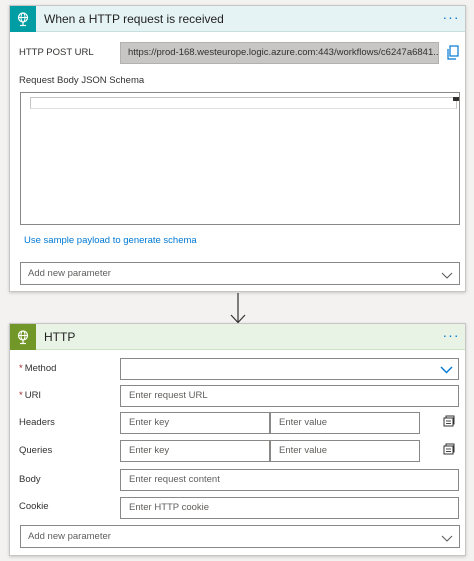 This screenshot has height=561, width=474. What do you see at coordinates (56, 52) in the screenshot?
I see `http-post-url-label: HTTP POST URL` at bounding box center [56, 52].